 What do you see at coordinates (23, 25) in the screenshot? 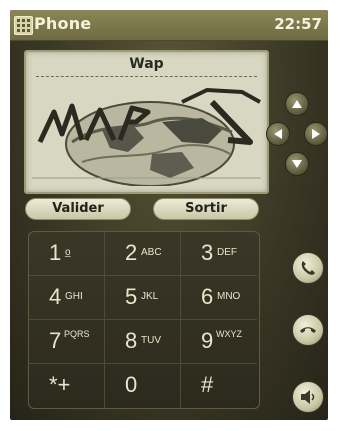
I see `phone-app-icon` at bounding box center [23, 25].